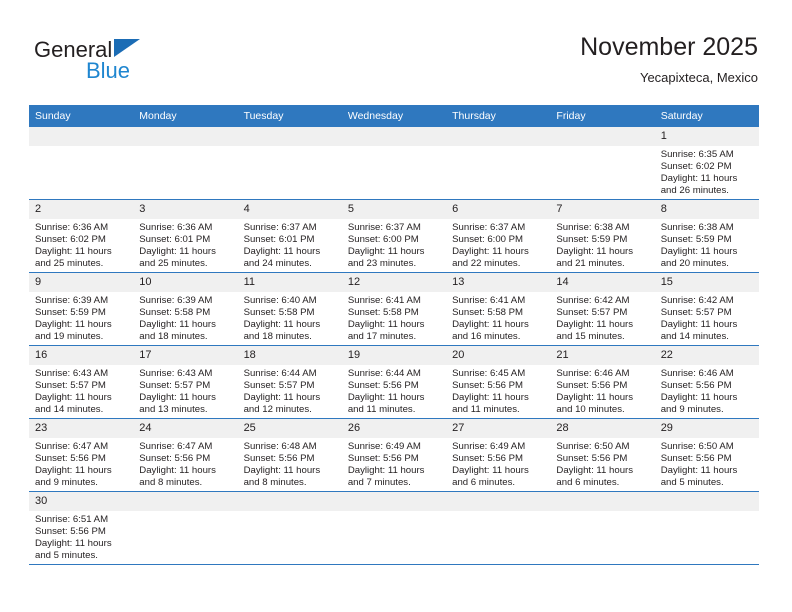 This screenshot has width=792, height=612. I want to click on sunrise-text: Sunrise: 6:43 AM, so click(176, 373).